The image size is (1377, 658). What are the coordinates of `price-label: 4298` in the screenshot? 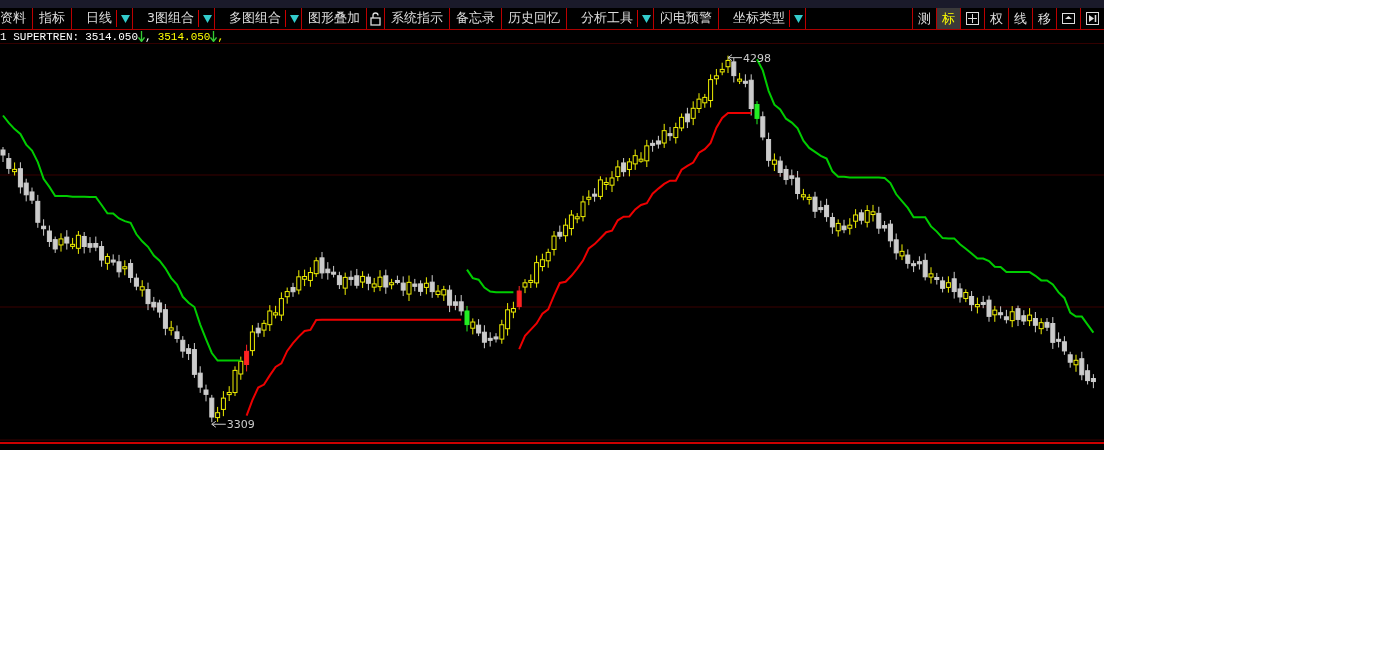 It's located at (757, 58).